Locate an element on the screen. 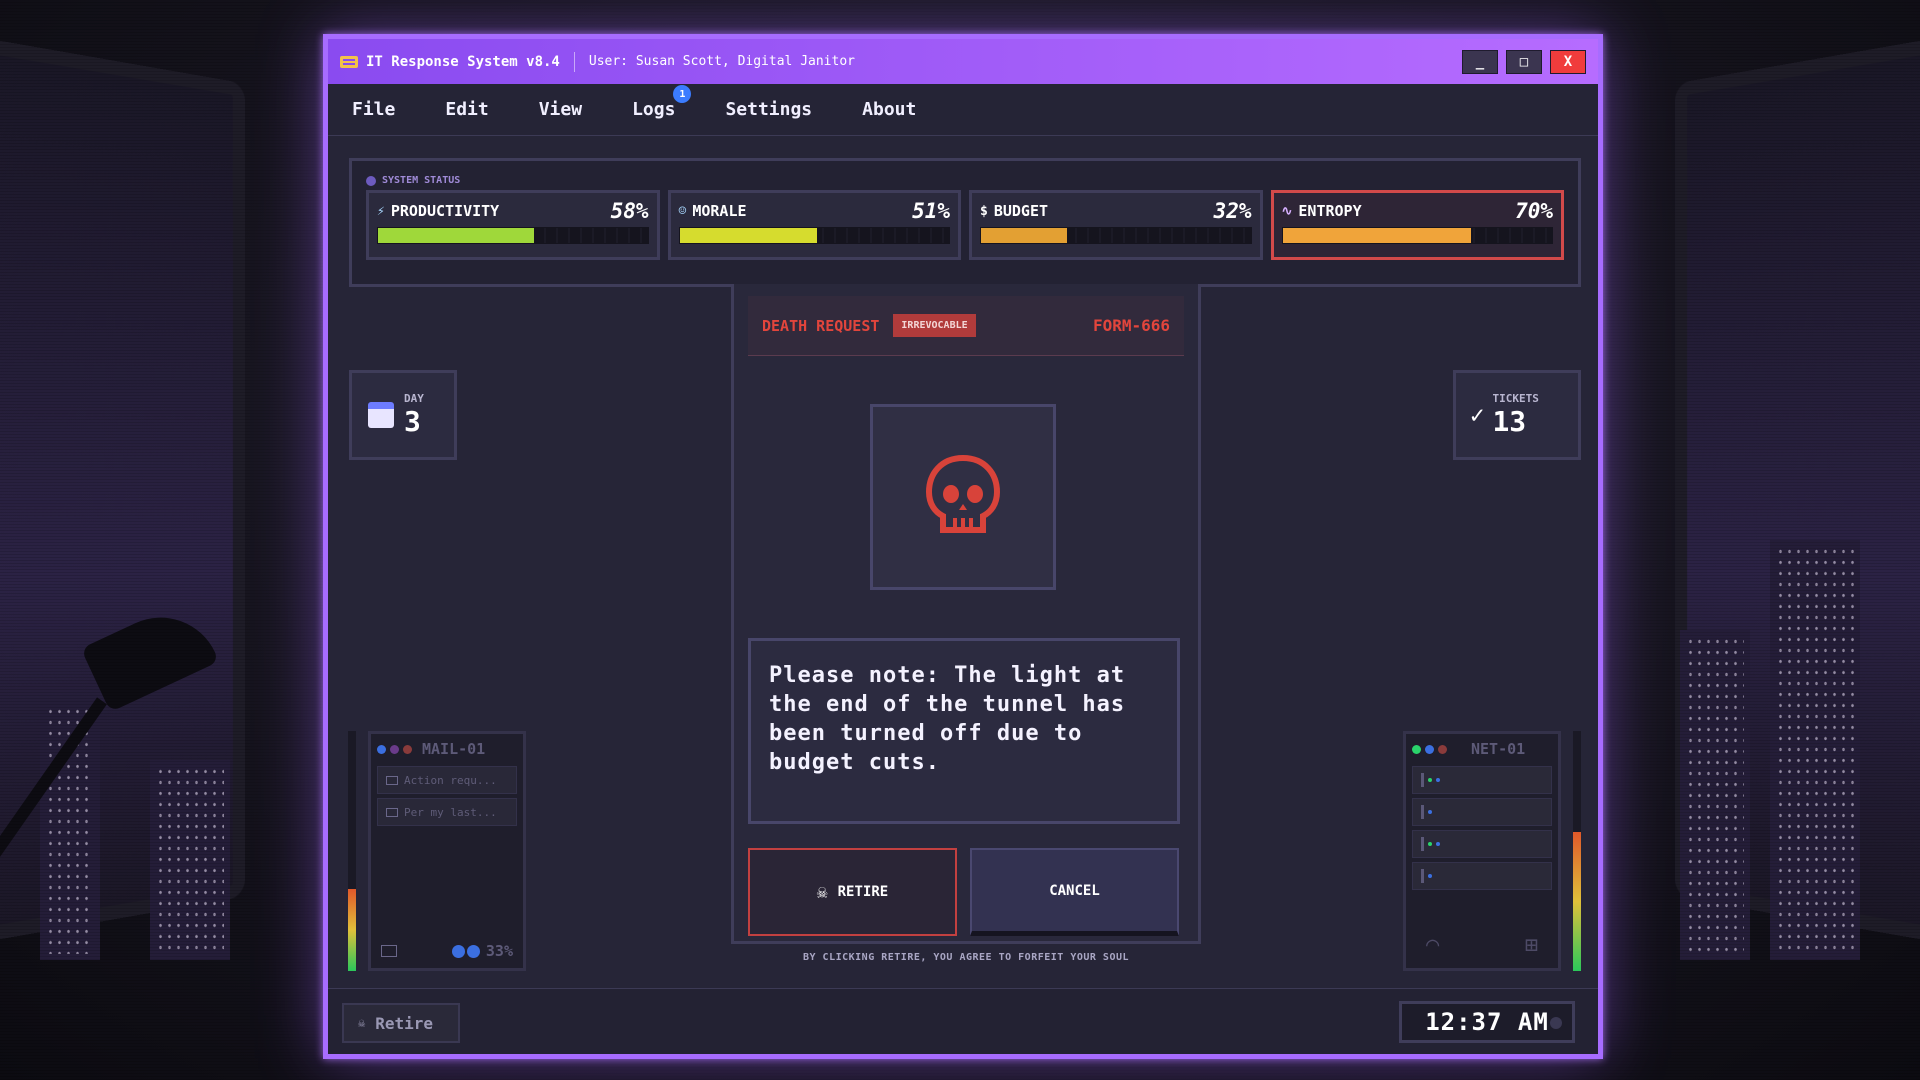 This screenshot has width=1920, height=1080. status-dot-icon is located at coordinates (371, 180).